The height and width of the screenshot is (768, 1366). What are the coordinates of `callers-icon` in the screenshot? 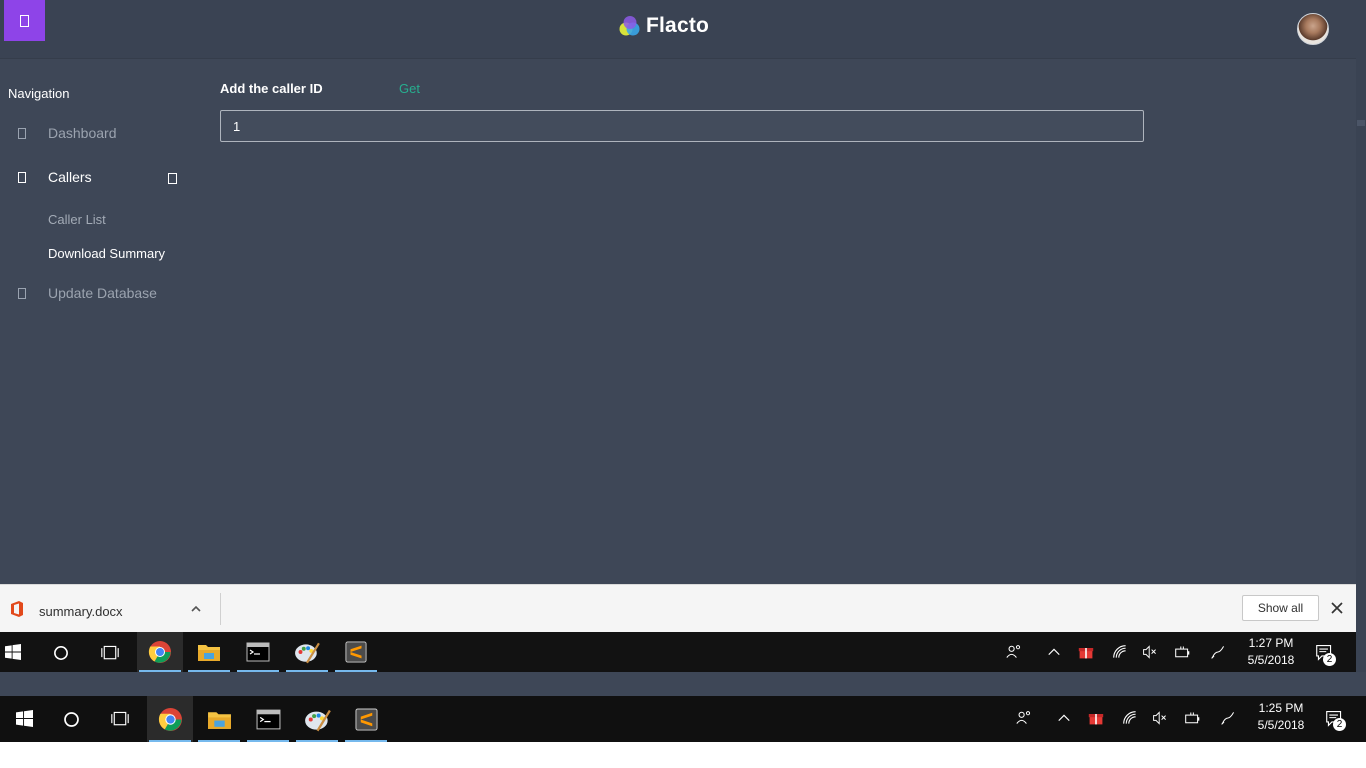 It's located at (22, 177).